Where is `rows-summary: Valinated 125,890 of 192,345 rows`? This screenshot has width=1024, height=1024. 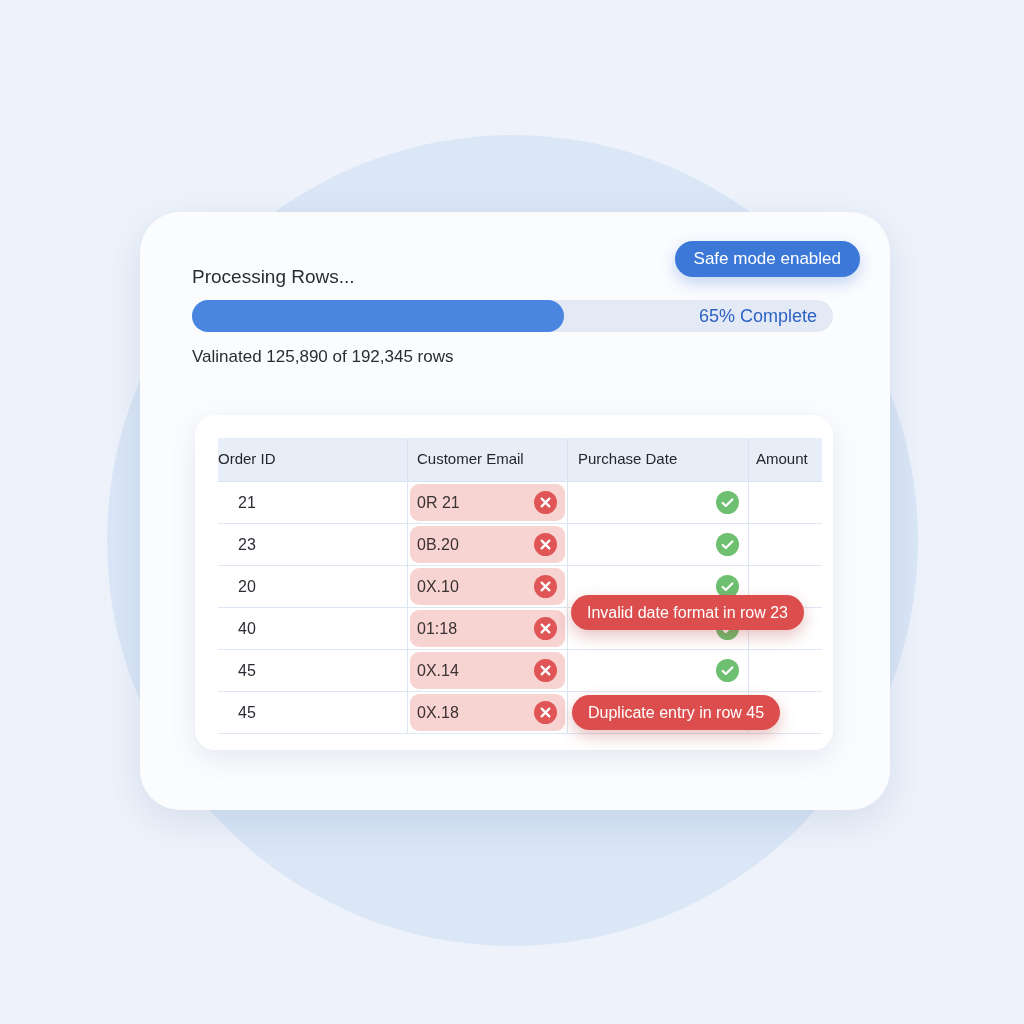 rows-summary: Valinated 125,890 of 192,345 rows is located at coordinates (323, 357).